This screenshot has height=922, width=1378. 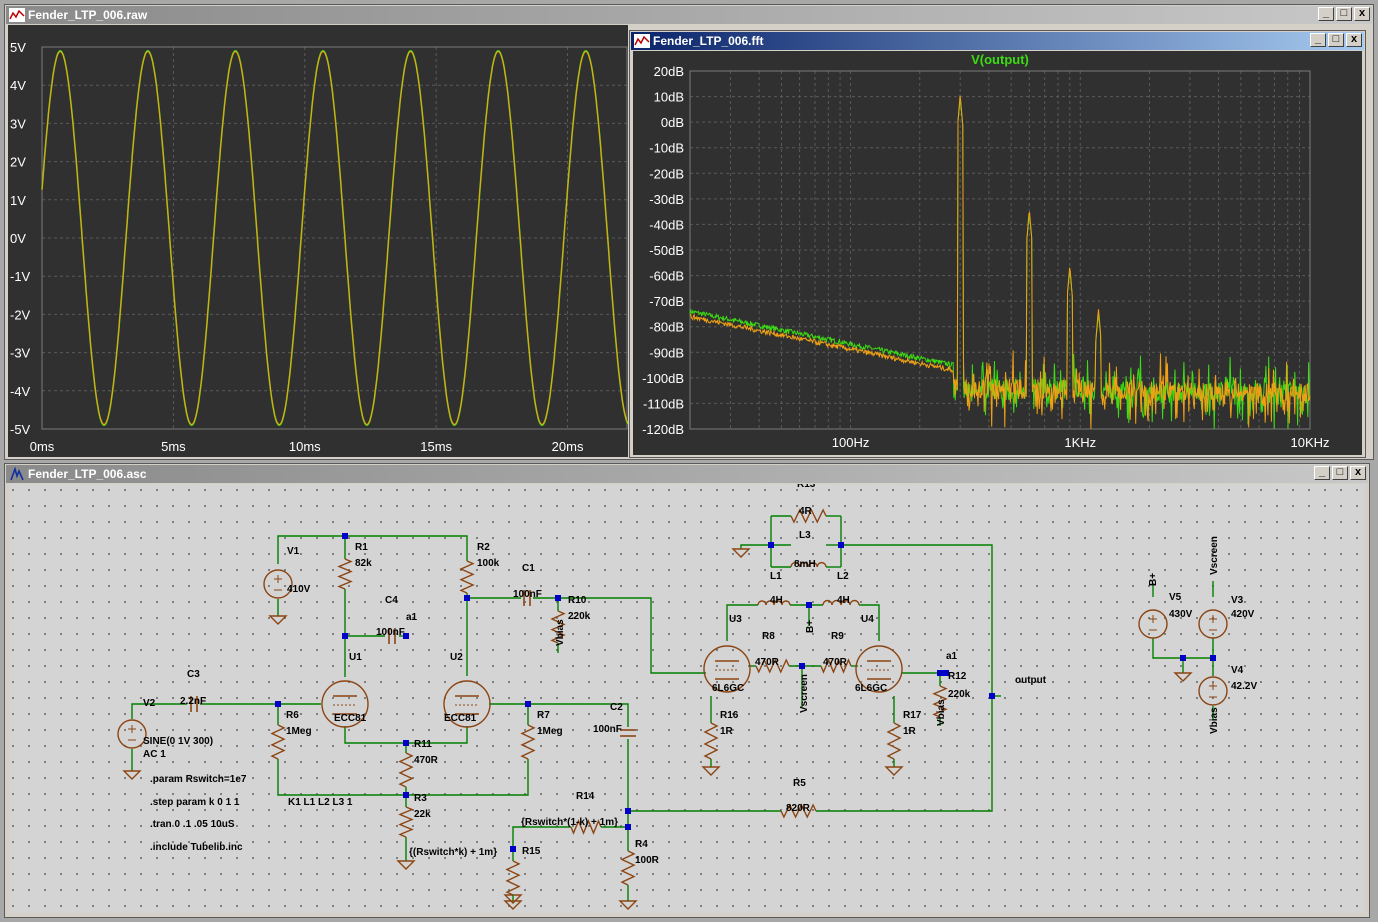 What do you see at coordinates (20, 353) in the screenshot?
I see `y-tick-label: -3V` at bounding box center [20, 353].